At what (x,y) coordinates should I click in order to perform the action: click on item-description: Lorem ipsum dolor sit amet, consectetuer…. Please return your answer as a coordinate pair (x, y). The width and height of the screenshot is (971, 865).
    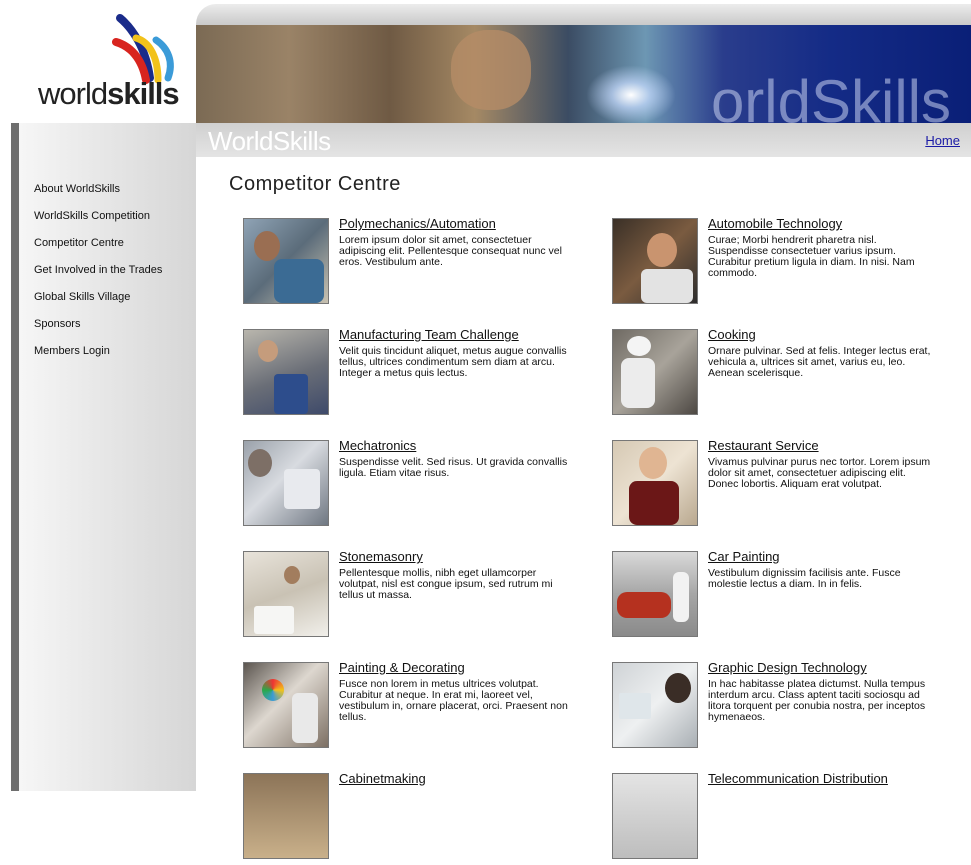
    Looking at the image, I should click on (450, 251).